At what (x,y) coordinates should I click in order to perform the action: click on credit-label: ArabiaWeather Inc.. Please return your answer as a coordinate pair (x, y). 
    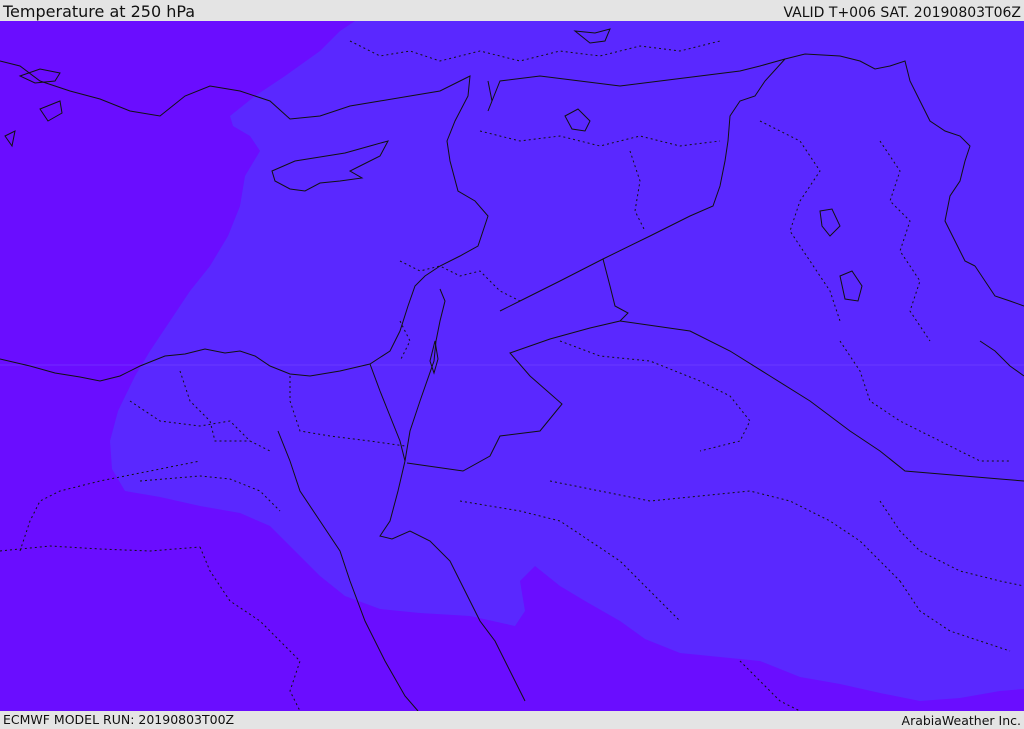
    Looking at the image, I should click on (961, 720).